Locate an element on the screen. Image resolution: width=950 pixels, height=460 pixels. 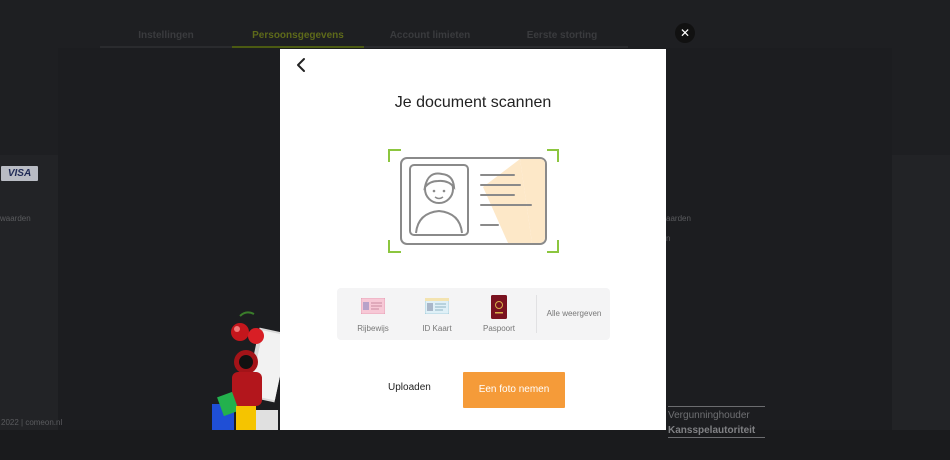
show-all-label: Alle weergeven is located at coordinates (574, 313).